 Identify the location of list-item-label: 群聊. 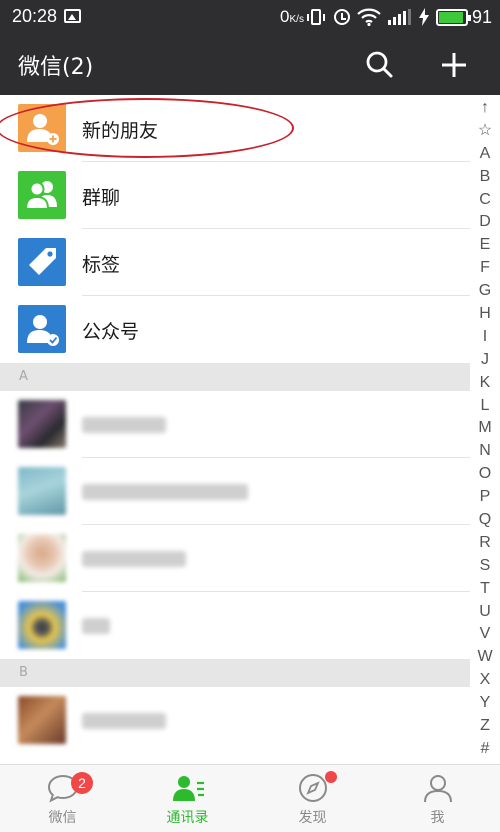
(101, 198).